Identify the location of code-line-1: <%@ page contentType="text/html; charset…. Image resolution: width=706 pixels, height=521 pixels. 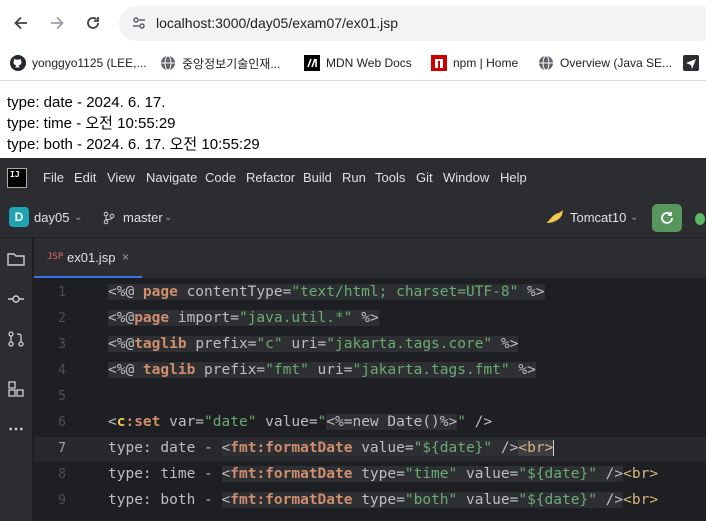
(326, 292).